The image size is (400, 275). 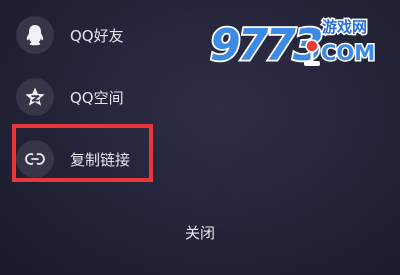 I want to click on qq-penguin-icon, so click(x=35, y=35).